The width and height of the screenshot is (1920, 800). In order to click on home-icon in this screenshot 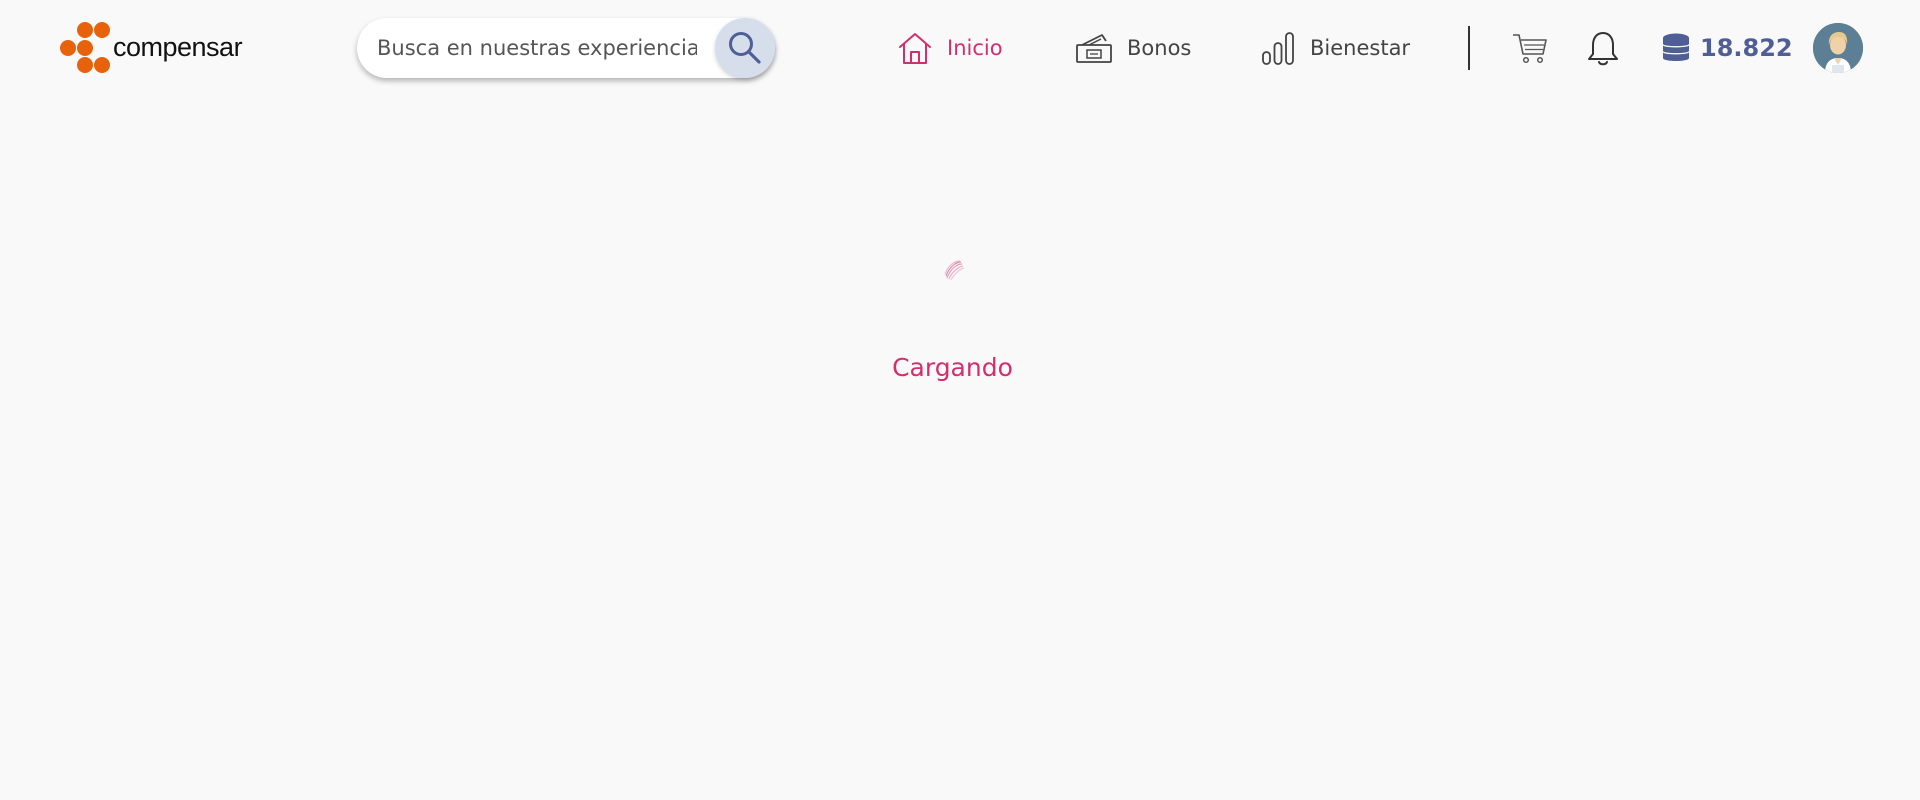, I will do `click(915, 48)`.